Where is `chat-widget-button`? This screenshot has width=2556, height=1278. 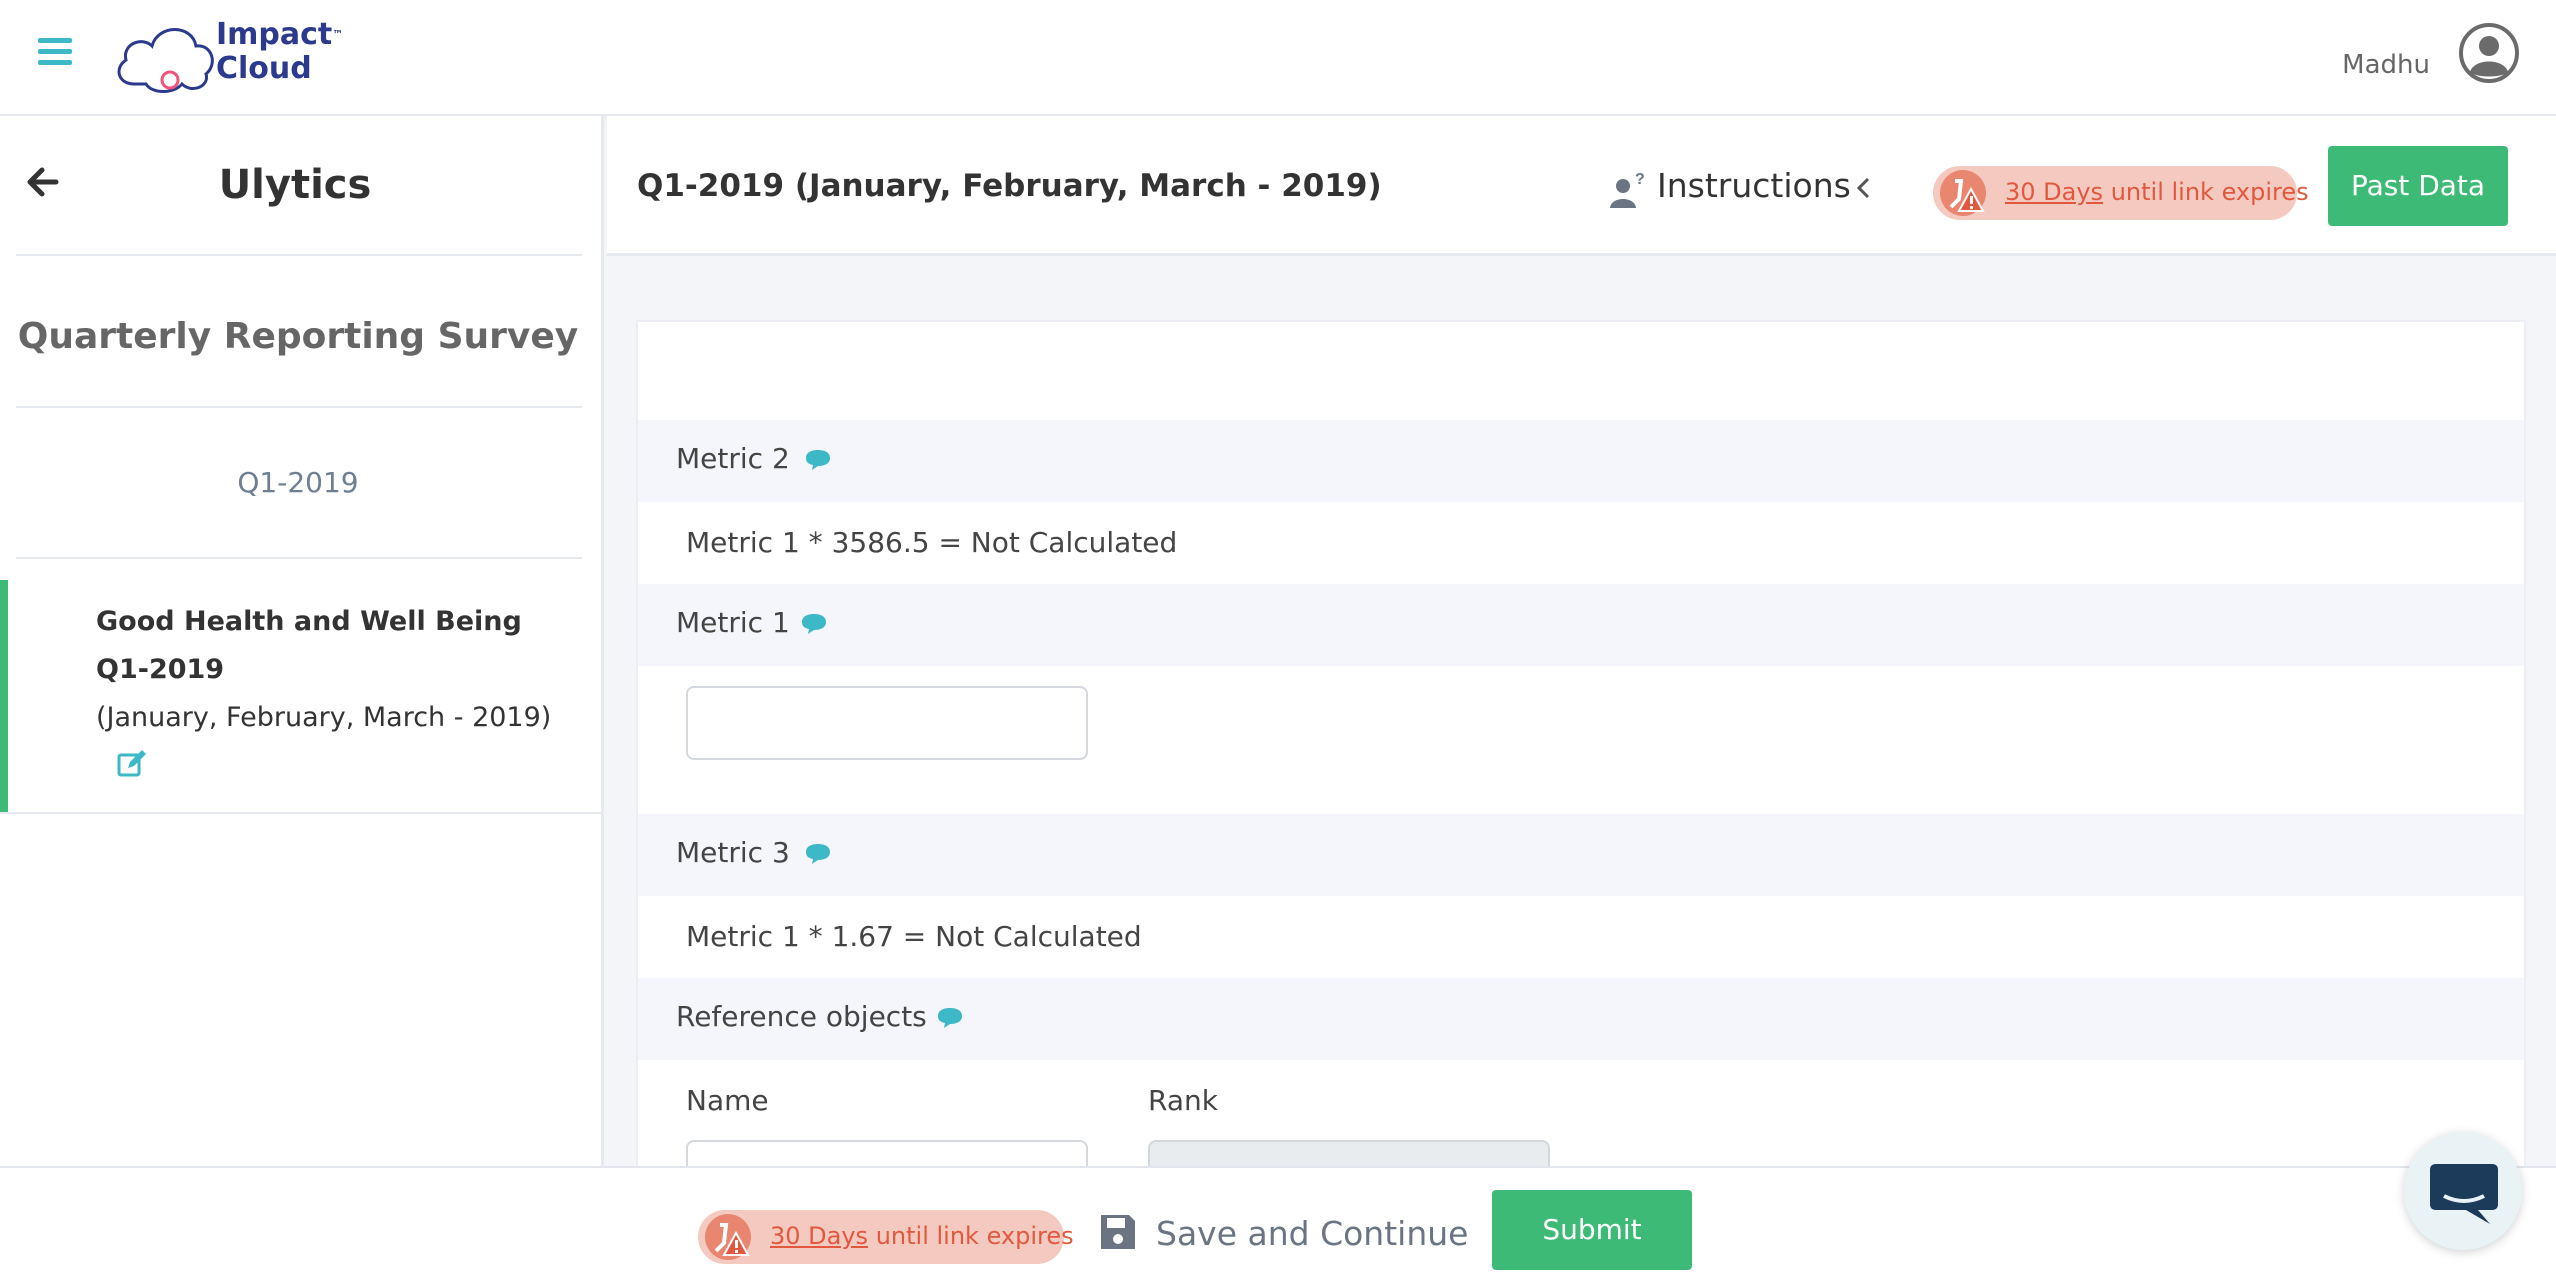 chat-widget-button is located at coordinates (2463, 1191).